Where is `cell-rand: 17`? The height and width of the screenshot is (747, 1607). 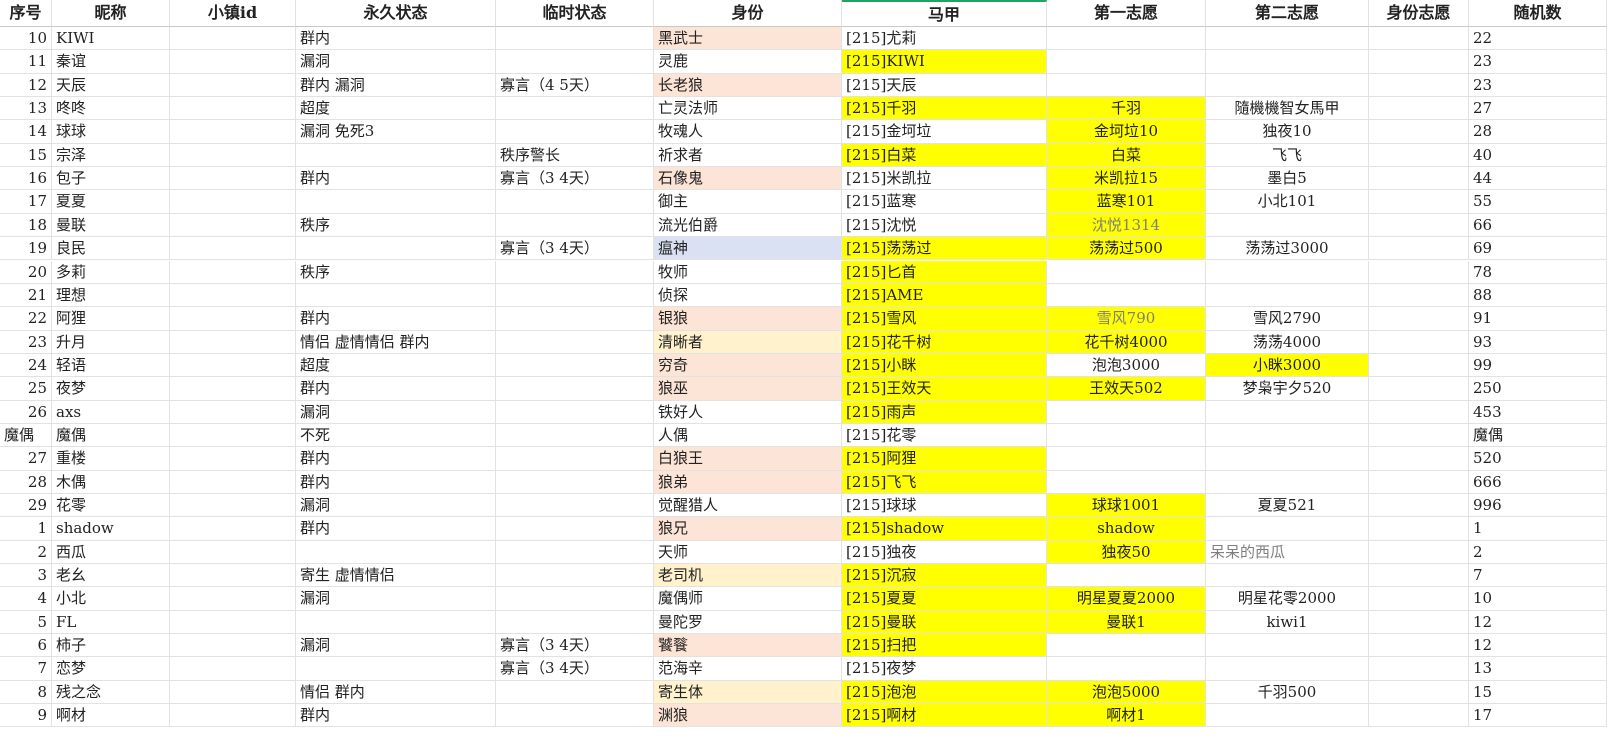 cell-rand: 17 is located at coordinates (1538, 716).